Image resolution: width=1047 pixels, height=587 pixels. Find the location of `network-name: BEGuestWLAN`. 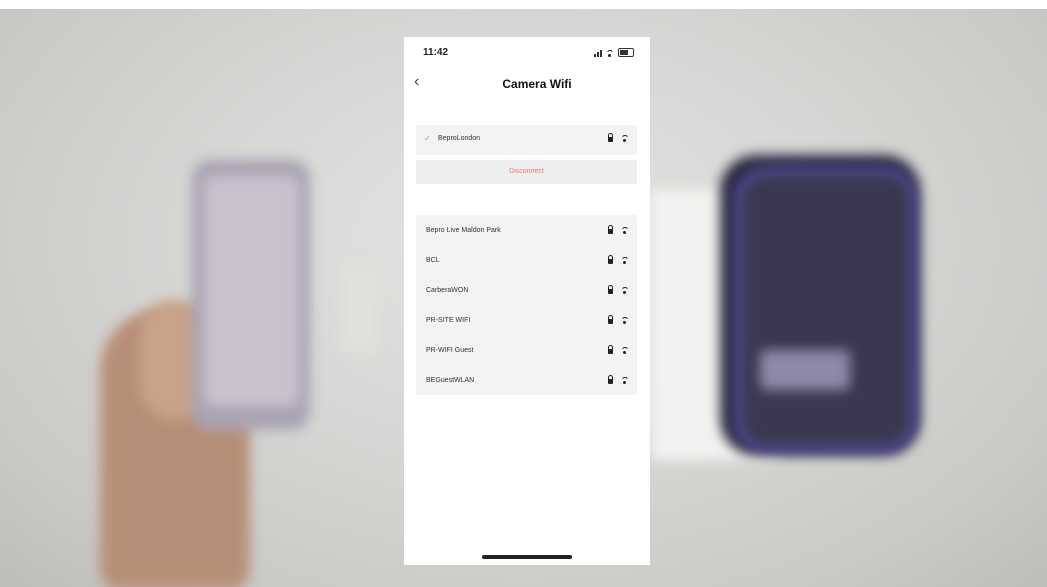

network-name: BEGuestWLAN is located at coordinates (450, 380).